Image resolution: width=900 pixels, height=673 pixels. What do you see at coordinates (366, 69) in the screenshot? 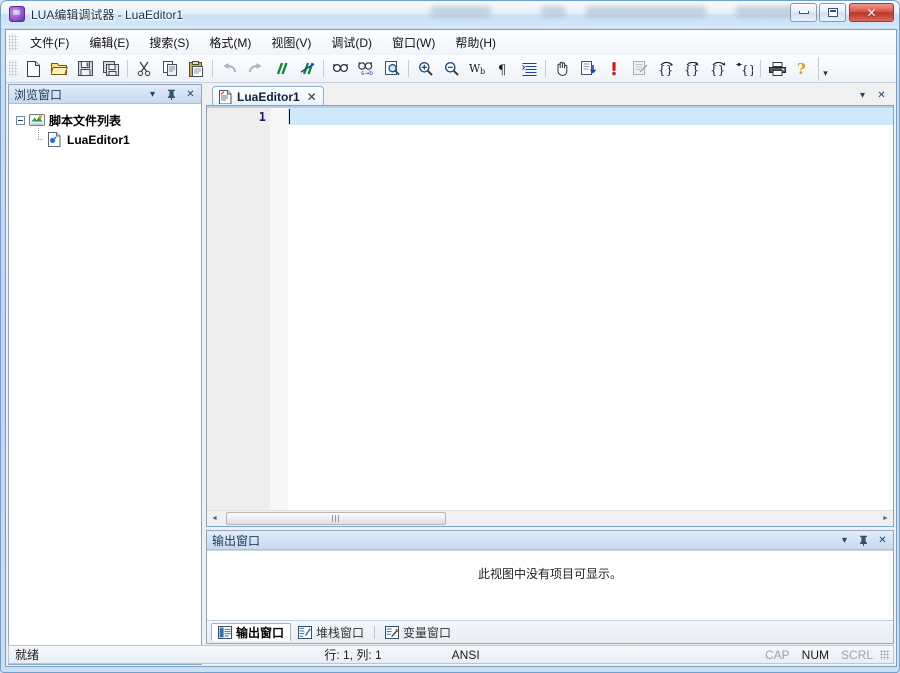
I see `find-next-button: s→b` at bounding box center [366, 69].